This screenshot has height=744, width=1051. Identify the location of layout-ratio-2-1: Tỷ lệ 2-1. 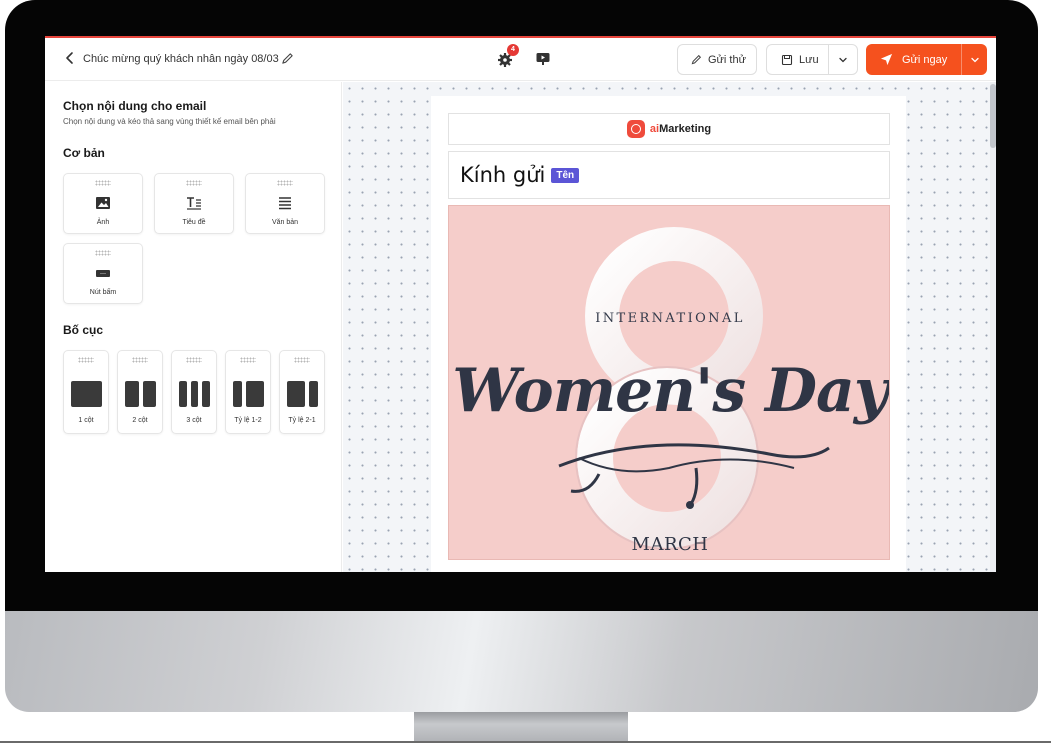
(302, 392).